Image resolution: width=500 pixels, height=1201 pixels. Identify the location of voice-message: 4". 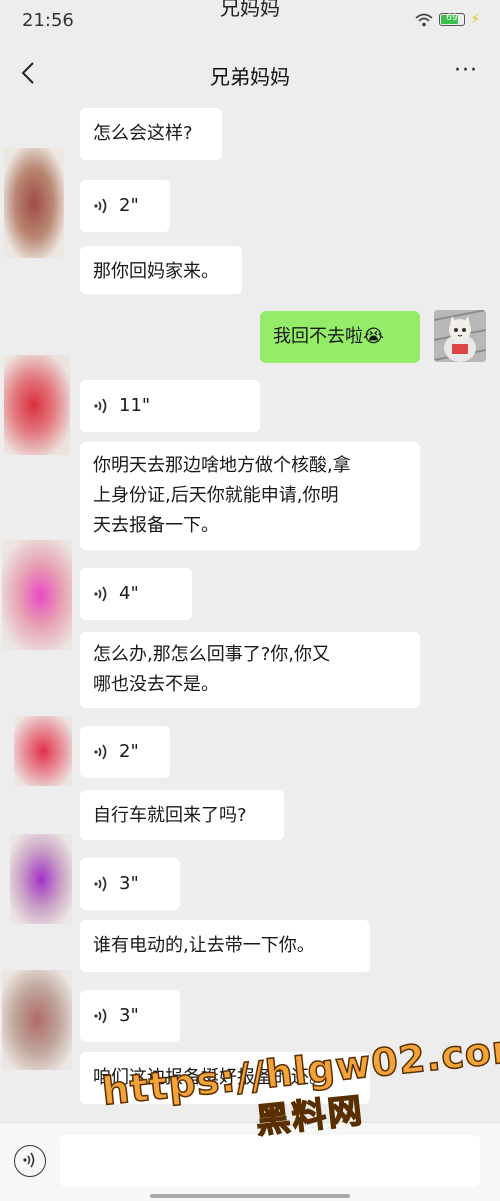
(136, 594).